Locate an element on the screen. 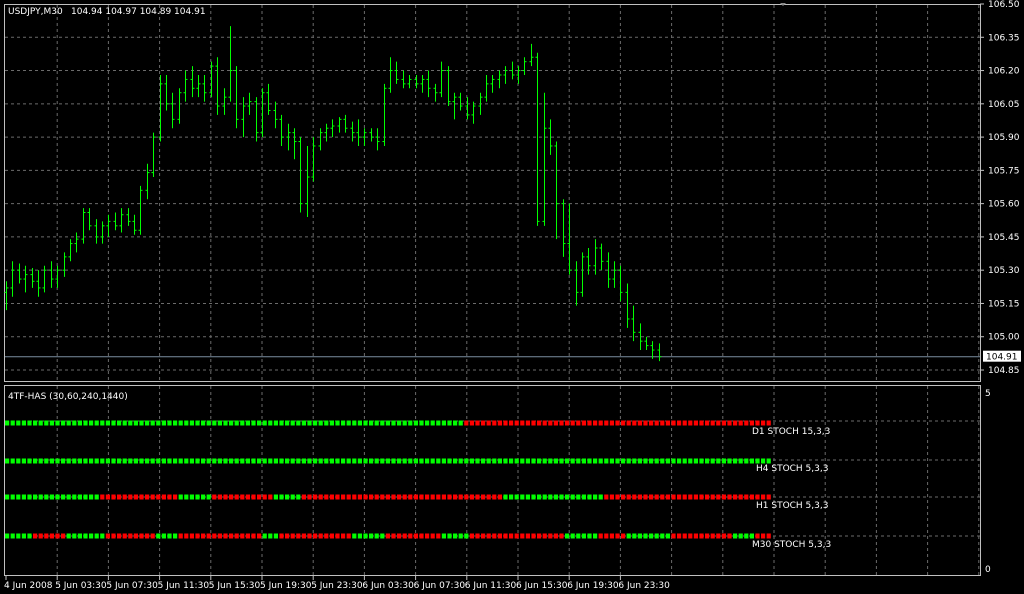 The image size is (1024, 594). price-label: 105.90 is located at coordinates (1004, 138).